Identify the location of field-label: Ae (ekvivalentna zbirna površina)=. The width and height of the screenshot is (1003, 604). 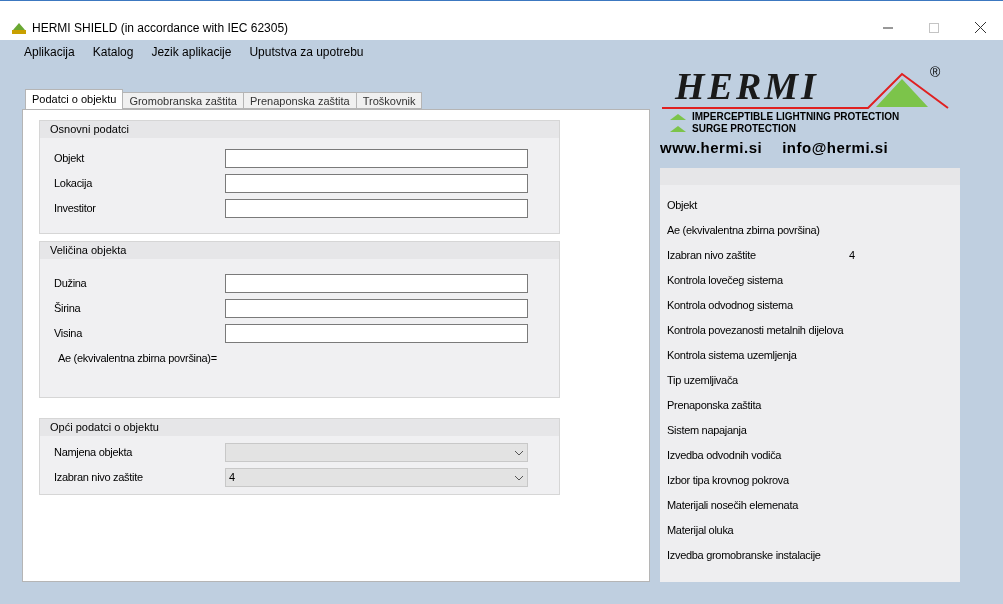
(137, 359).